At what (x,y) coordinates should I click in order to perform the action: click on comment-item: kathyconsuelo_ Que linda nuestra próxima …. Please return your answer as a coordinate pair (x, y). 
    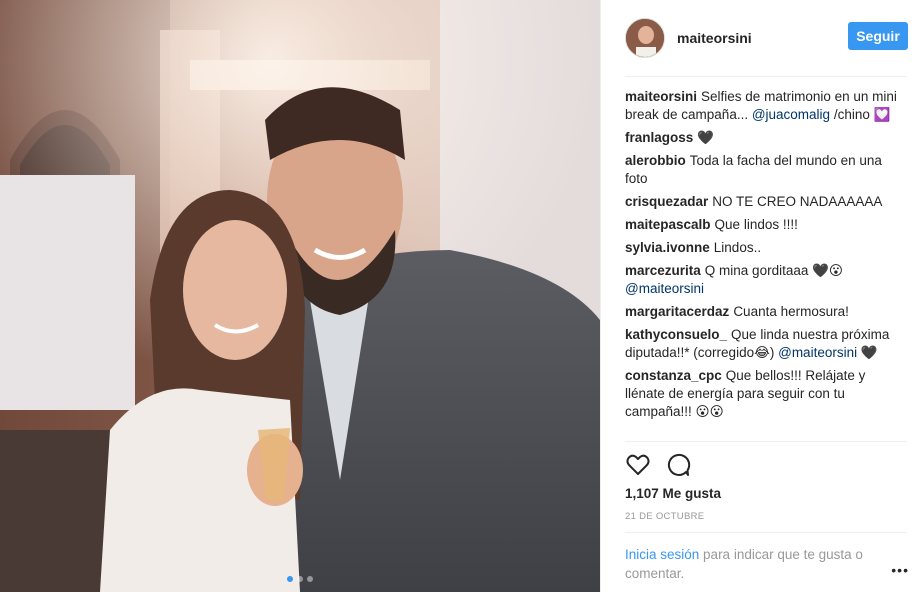
    Looking at the image, I should click on (765, 344).